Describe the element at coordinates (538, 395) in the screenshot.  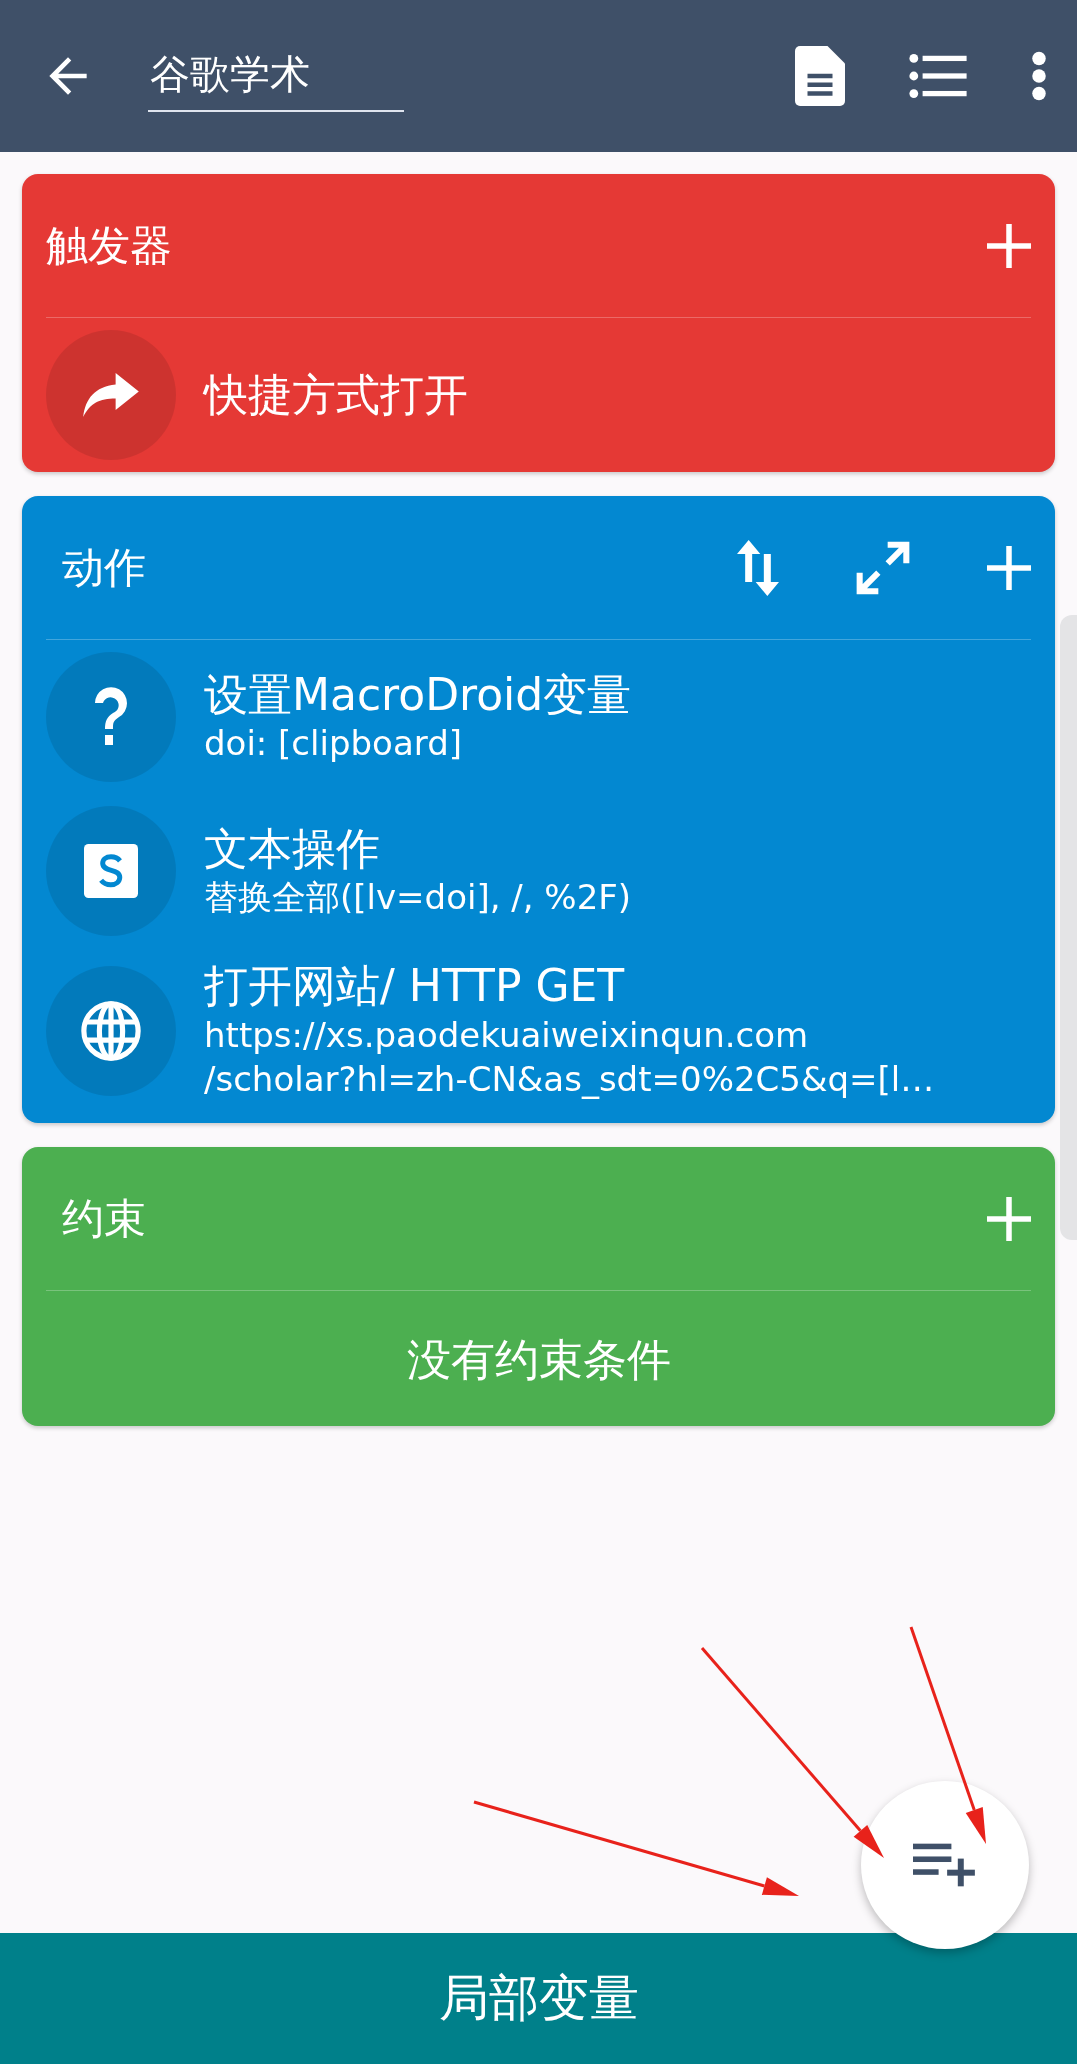
I see `list-item: 快捷方式打开` at that location.